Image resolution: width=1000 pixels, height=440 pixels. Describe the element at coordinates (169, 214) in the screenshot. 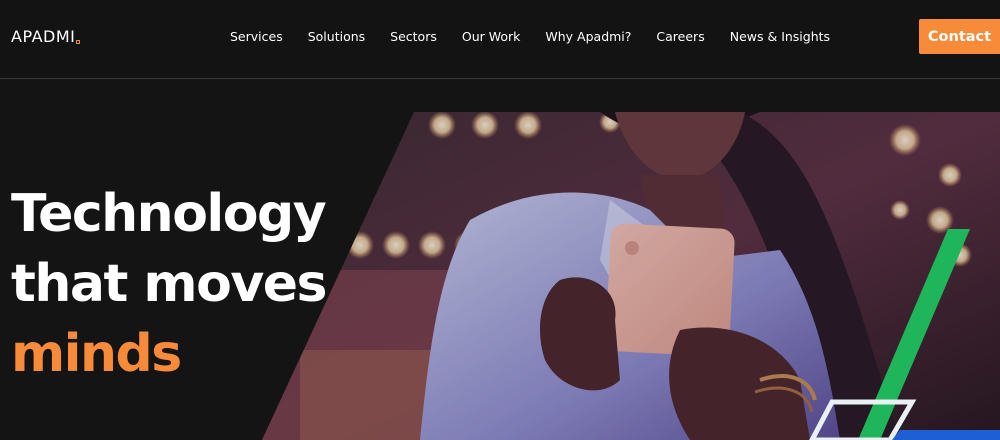

I see `hero-line-1: Technology` at that location.